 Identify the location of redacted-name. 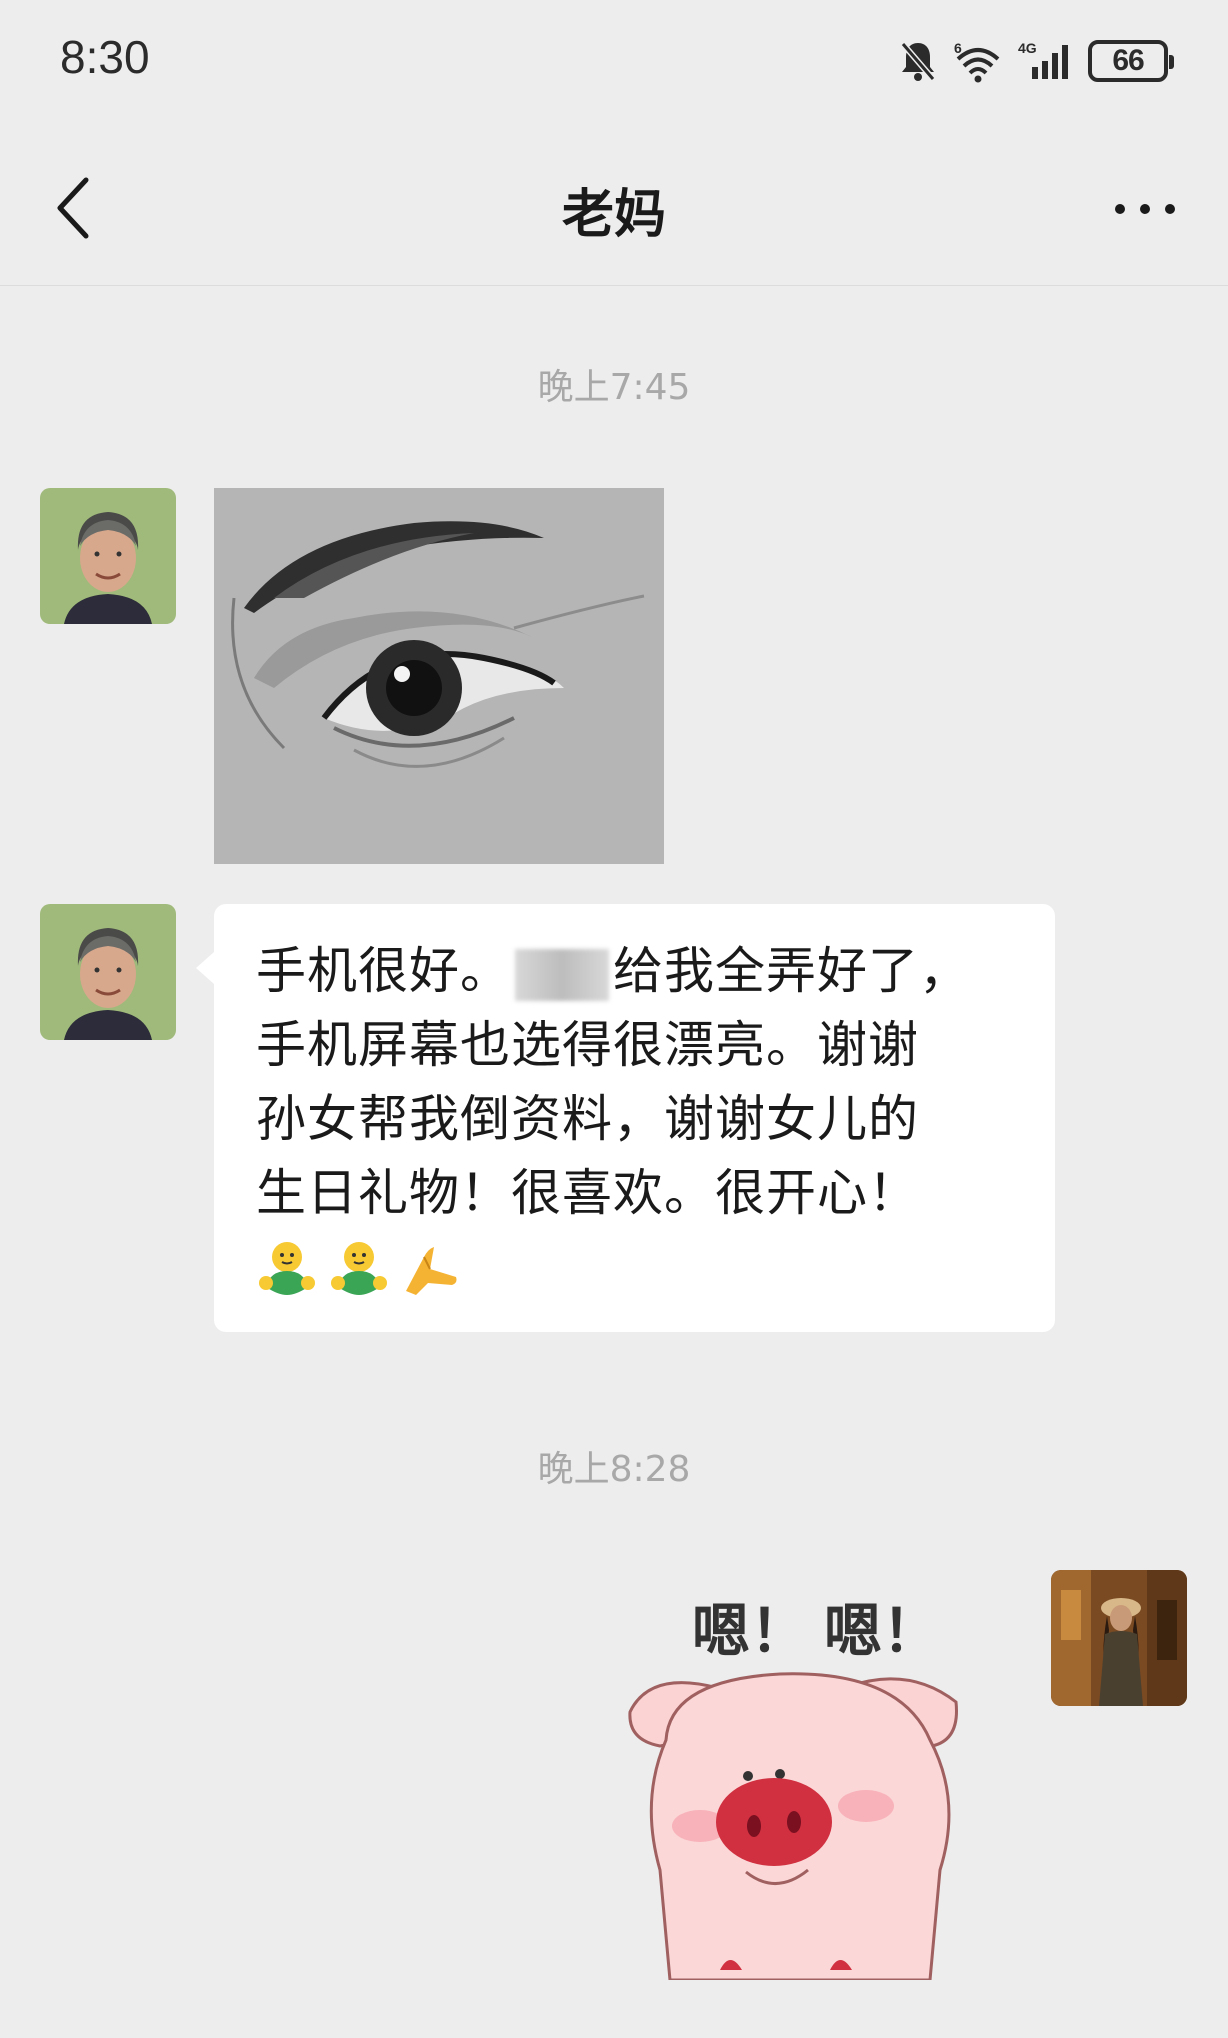
(562, 974).